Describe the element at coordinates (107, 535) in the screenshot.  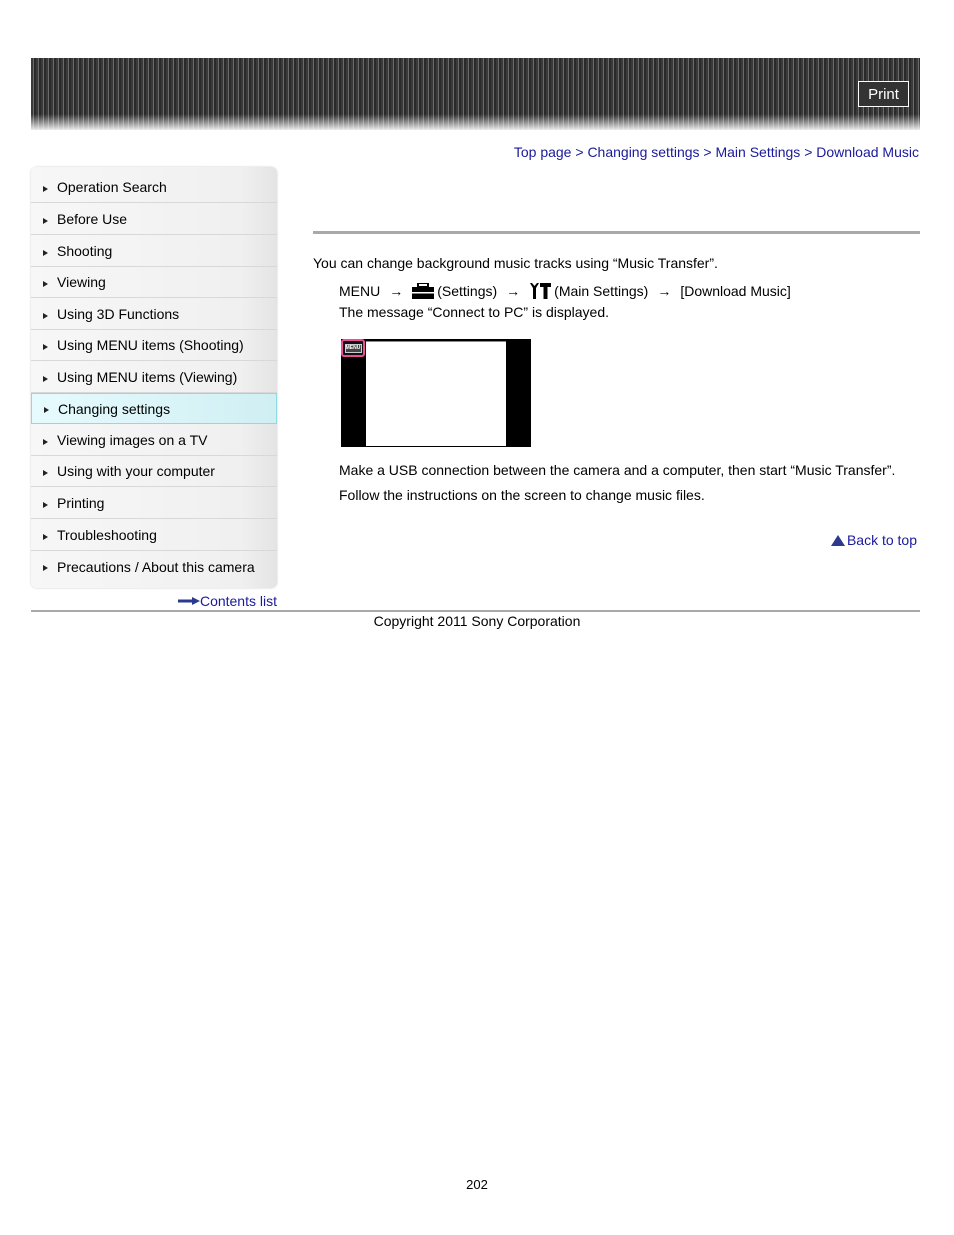
I see `sidebar-item-label: Troubleshooting` at that location.